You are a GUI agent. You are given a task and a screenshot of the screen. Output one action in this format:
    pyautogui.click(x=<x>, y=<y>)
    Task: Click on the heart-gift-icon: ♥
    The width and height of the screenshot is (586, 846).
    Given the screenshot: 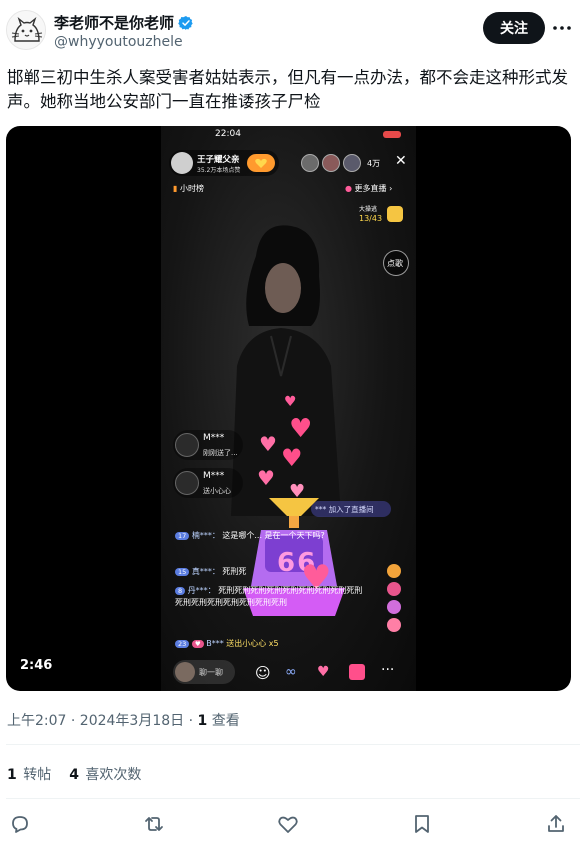 What is the action you would take?
    pyautogui.click(x=323, y=672)
    